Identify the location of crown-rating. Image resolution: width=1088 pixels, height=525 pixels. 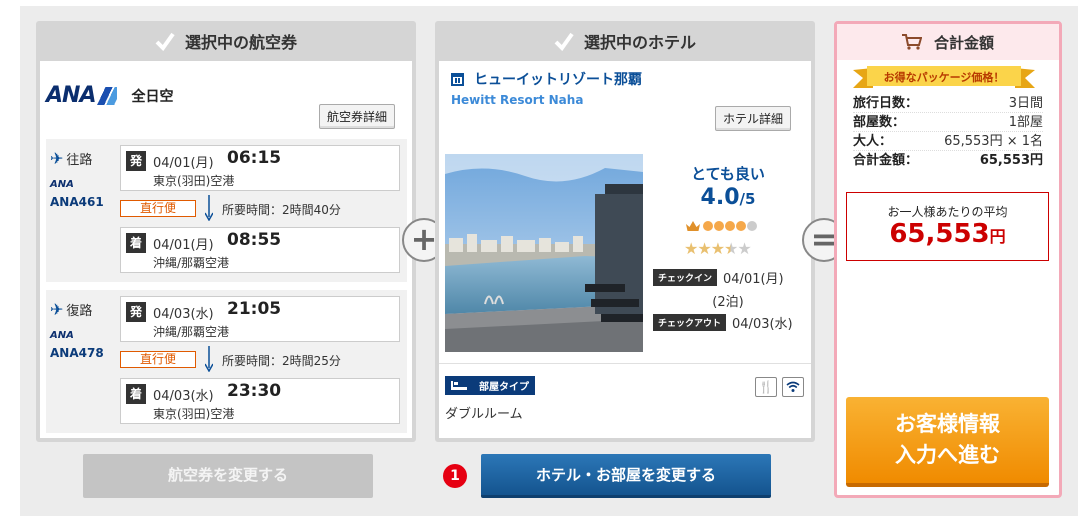
(722, 226).